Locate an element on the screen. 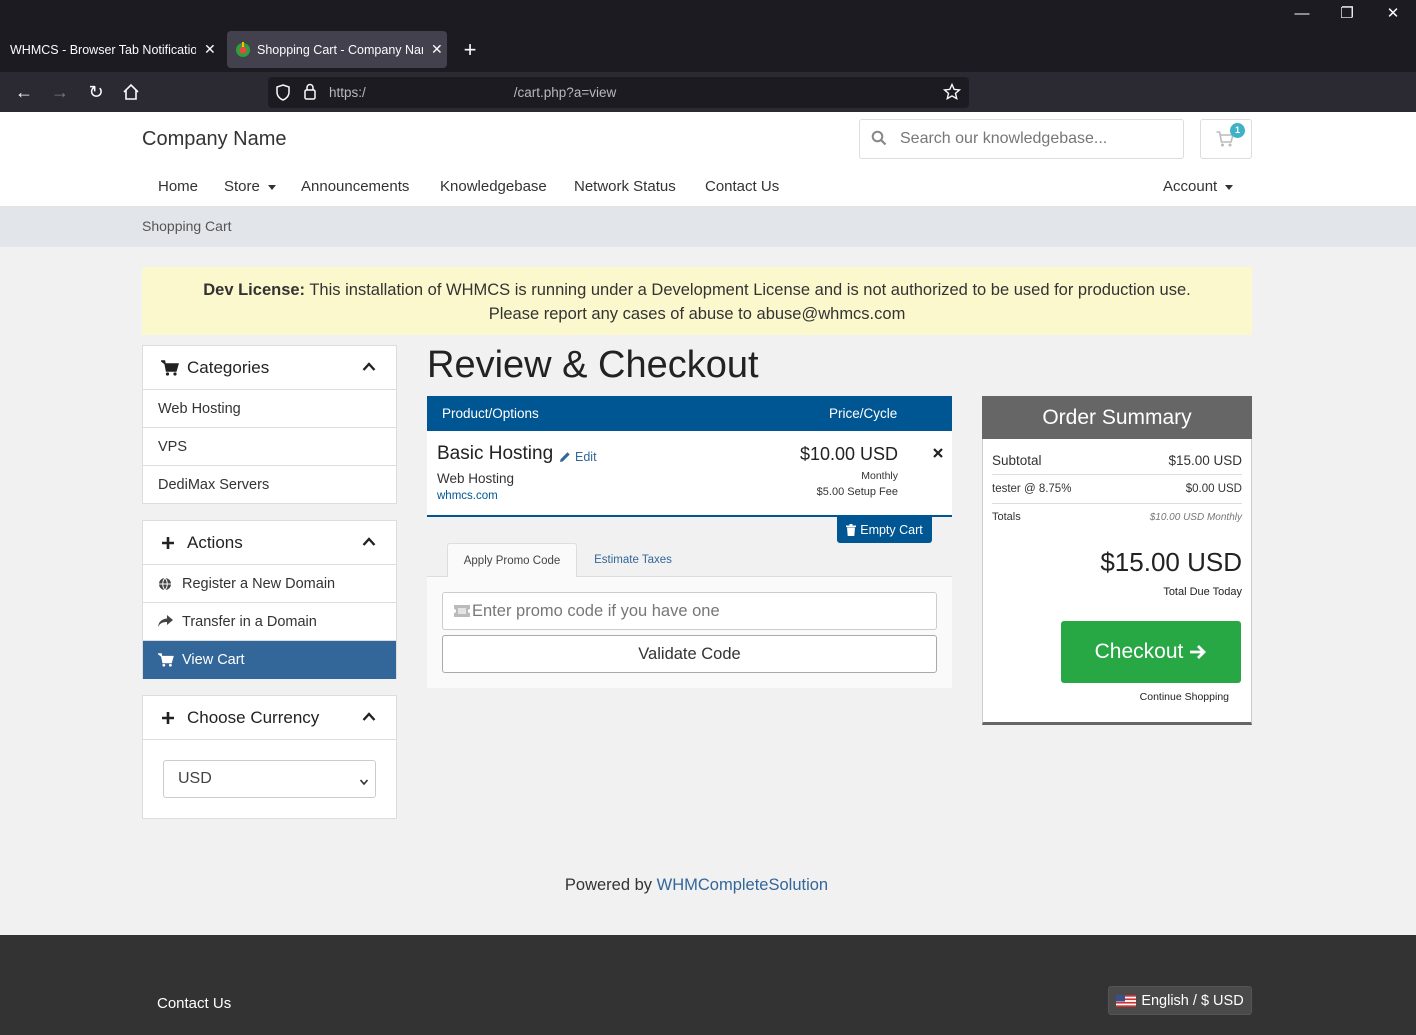 Image resolution: width=1416 pixels, height=1035 pixels. site-footer is located at coordinates (708, 985).